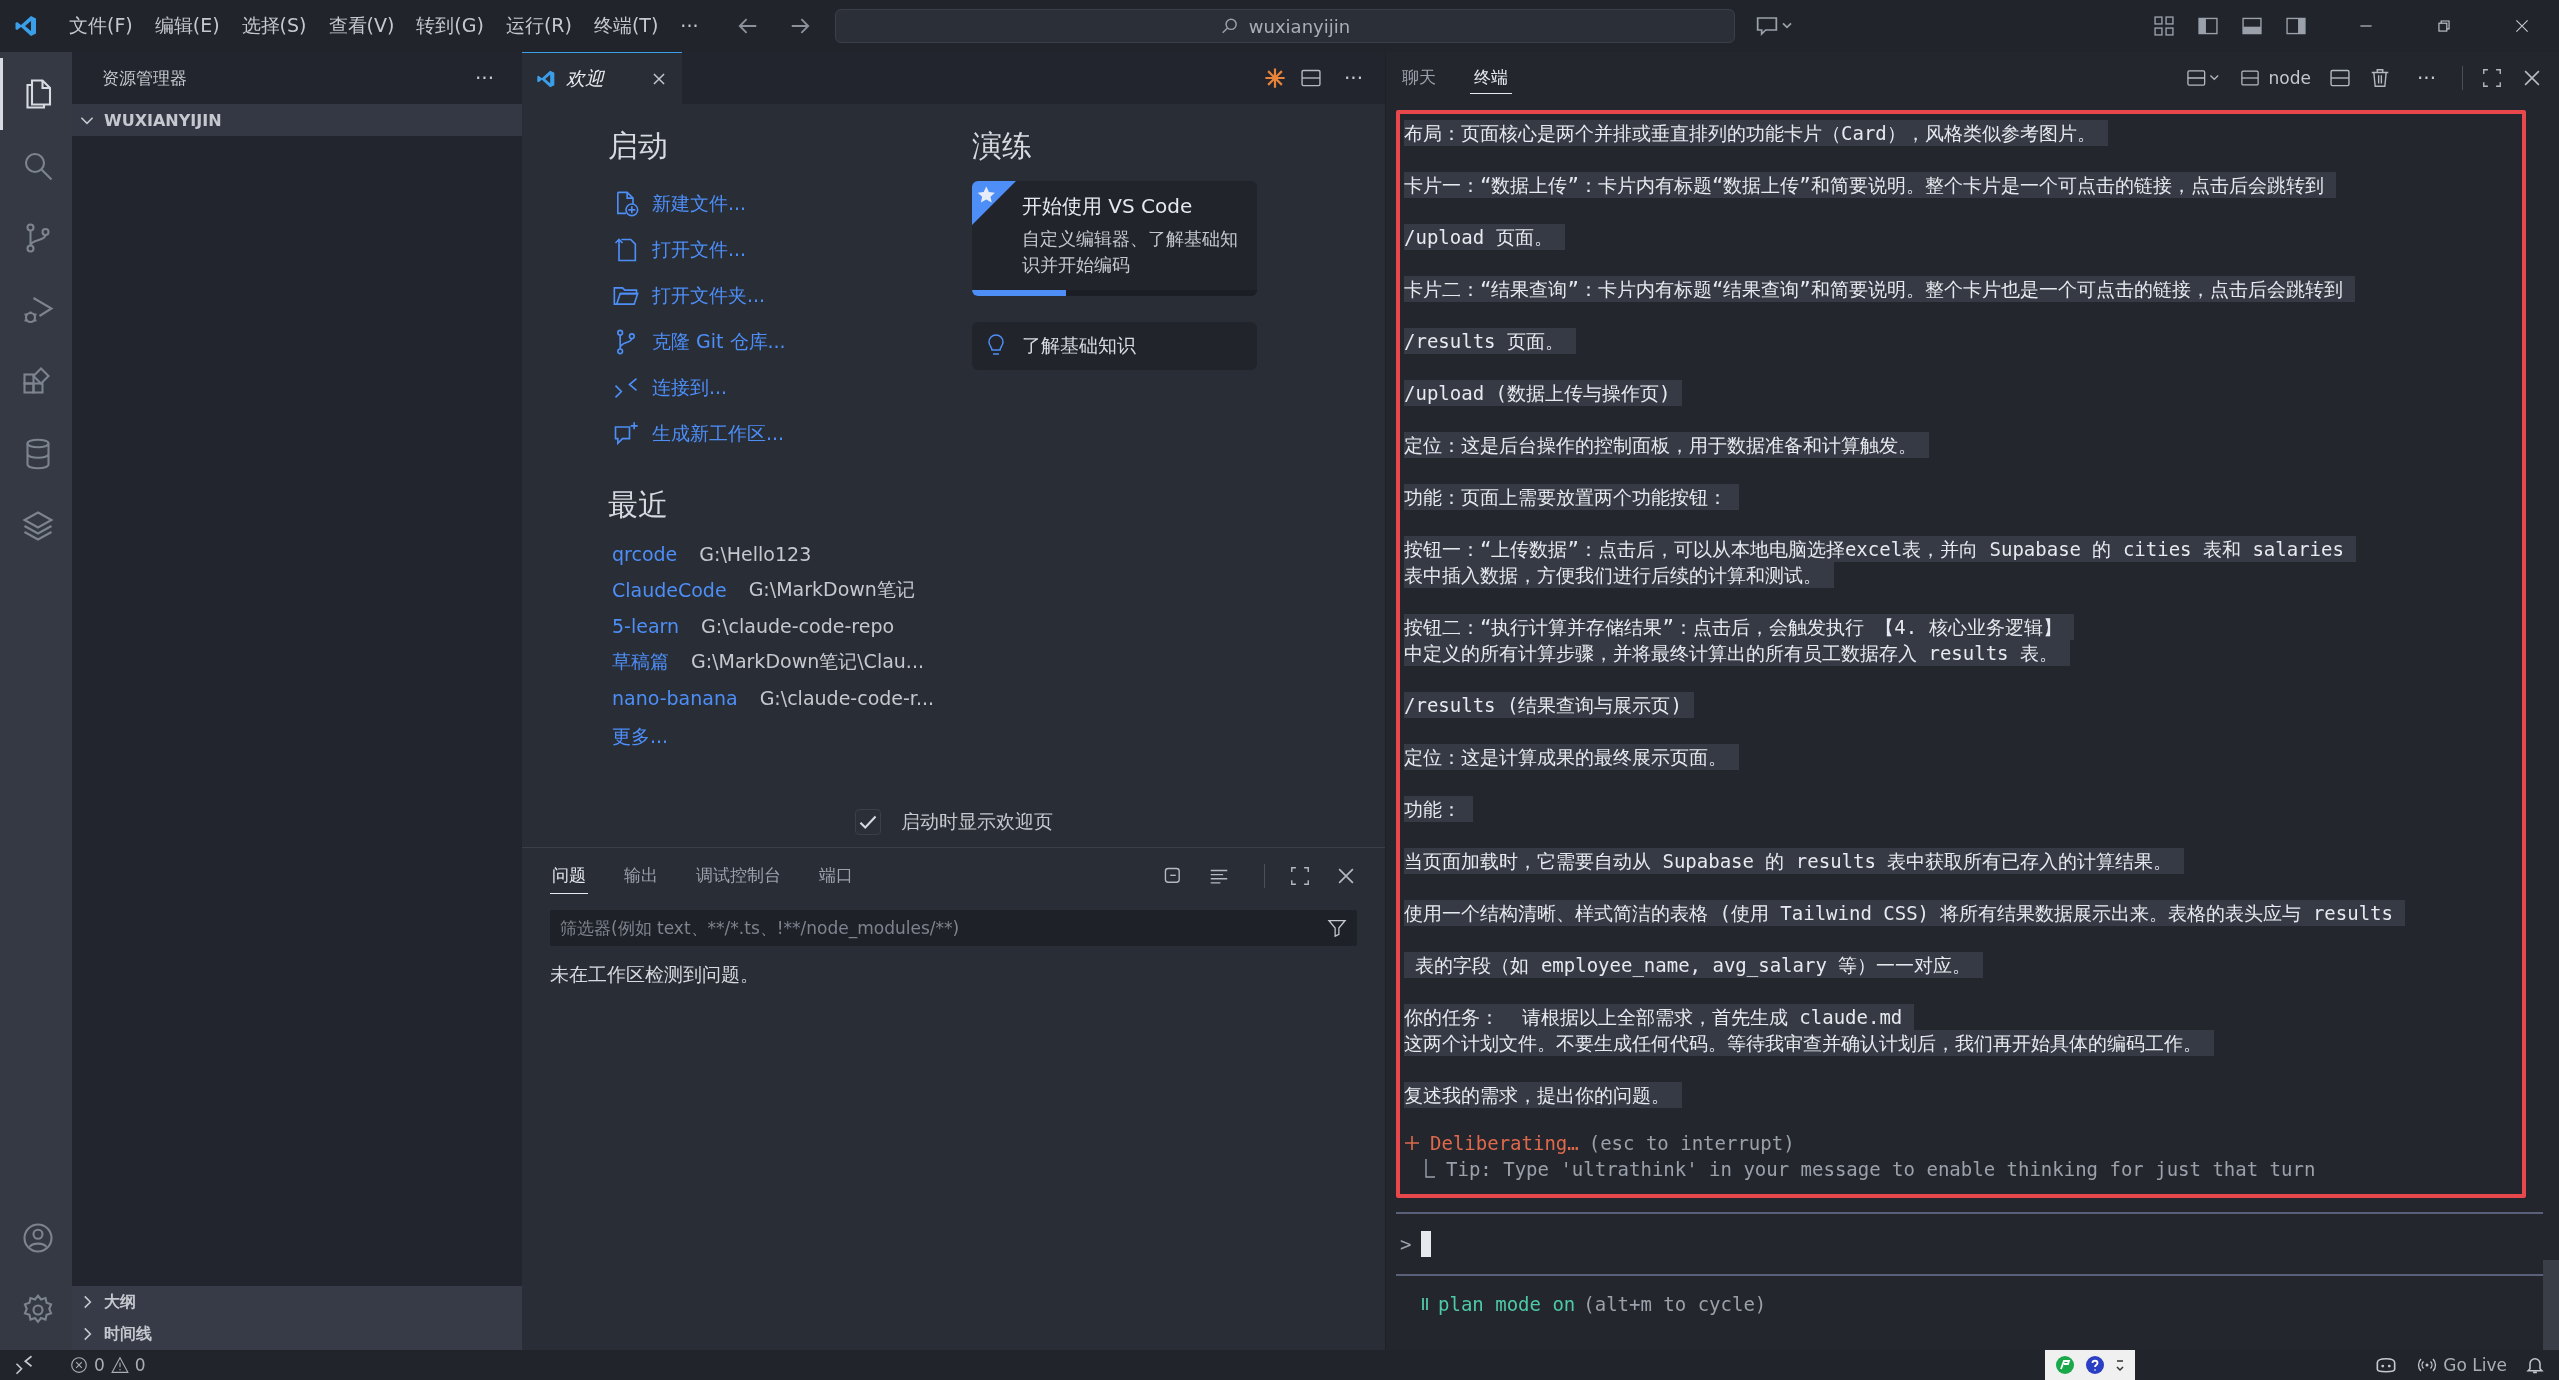 The height and width of the screenshot is (1380, 2559). Describe the element at coordinates (1426, 1244) in the screenshot. I see `text-cursor` at that location.